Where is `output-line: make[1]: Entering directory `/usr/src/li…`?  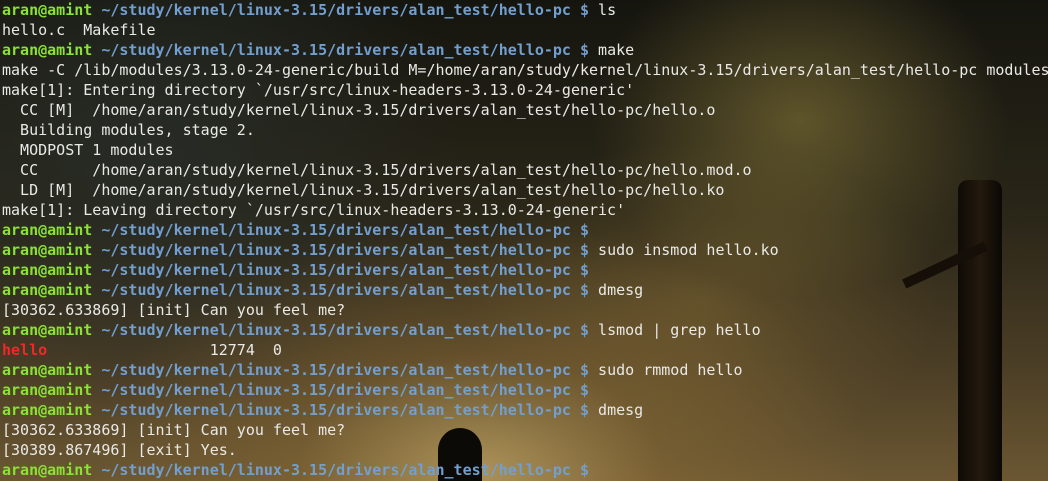
output-line: make[1]: Entering directory `/usr/src/li… is located at coordinates (525, 90).